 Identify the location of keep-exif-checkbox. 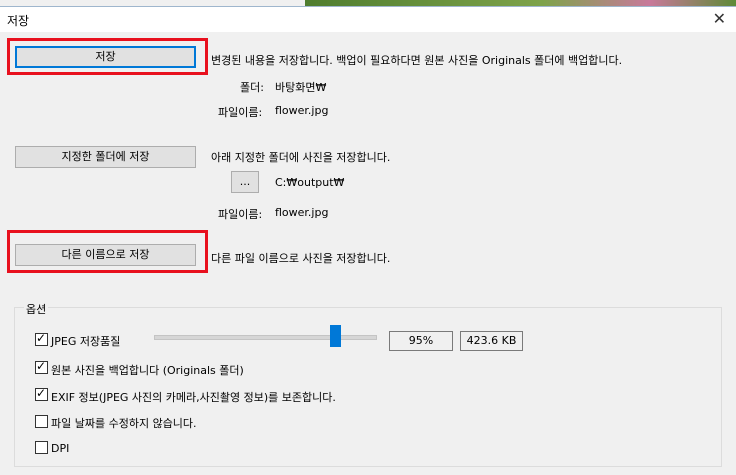
(41, 393).